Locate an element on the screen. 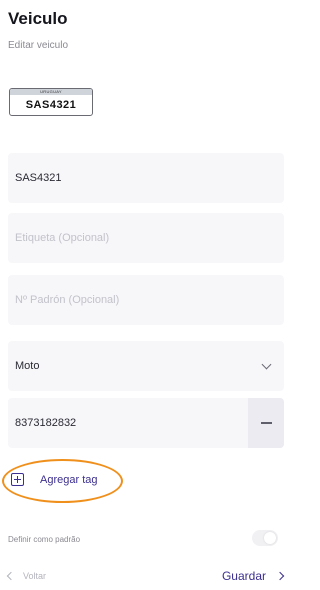 This screenshot has height=590, width=320. minus-icon is located at coordinates (266, 423).